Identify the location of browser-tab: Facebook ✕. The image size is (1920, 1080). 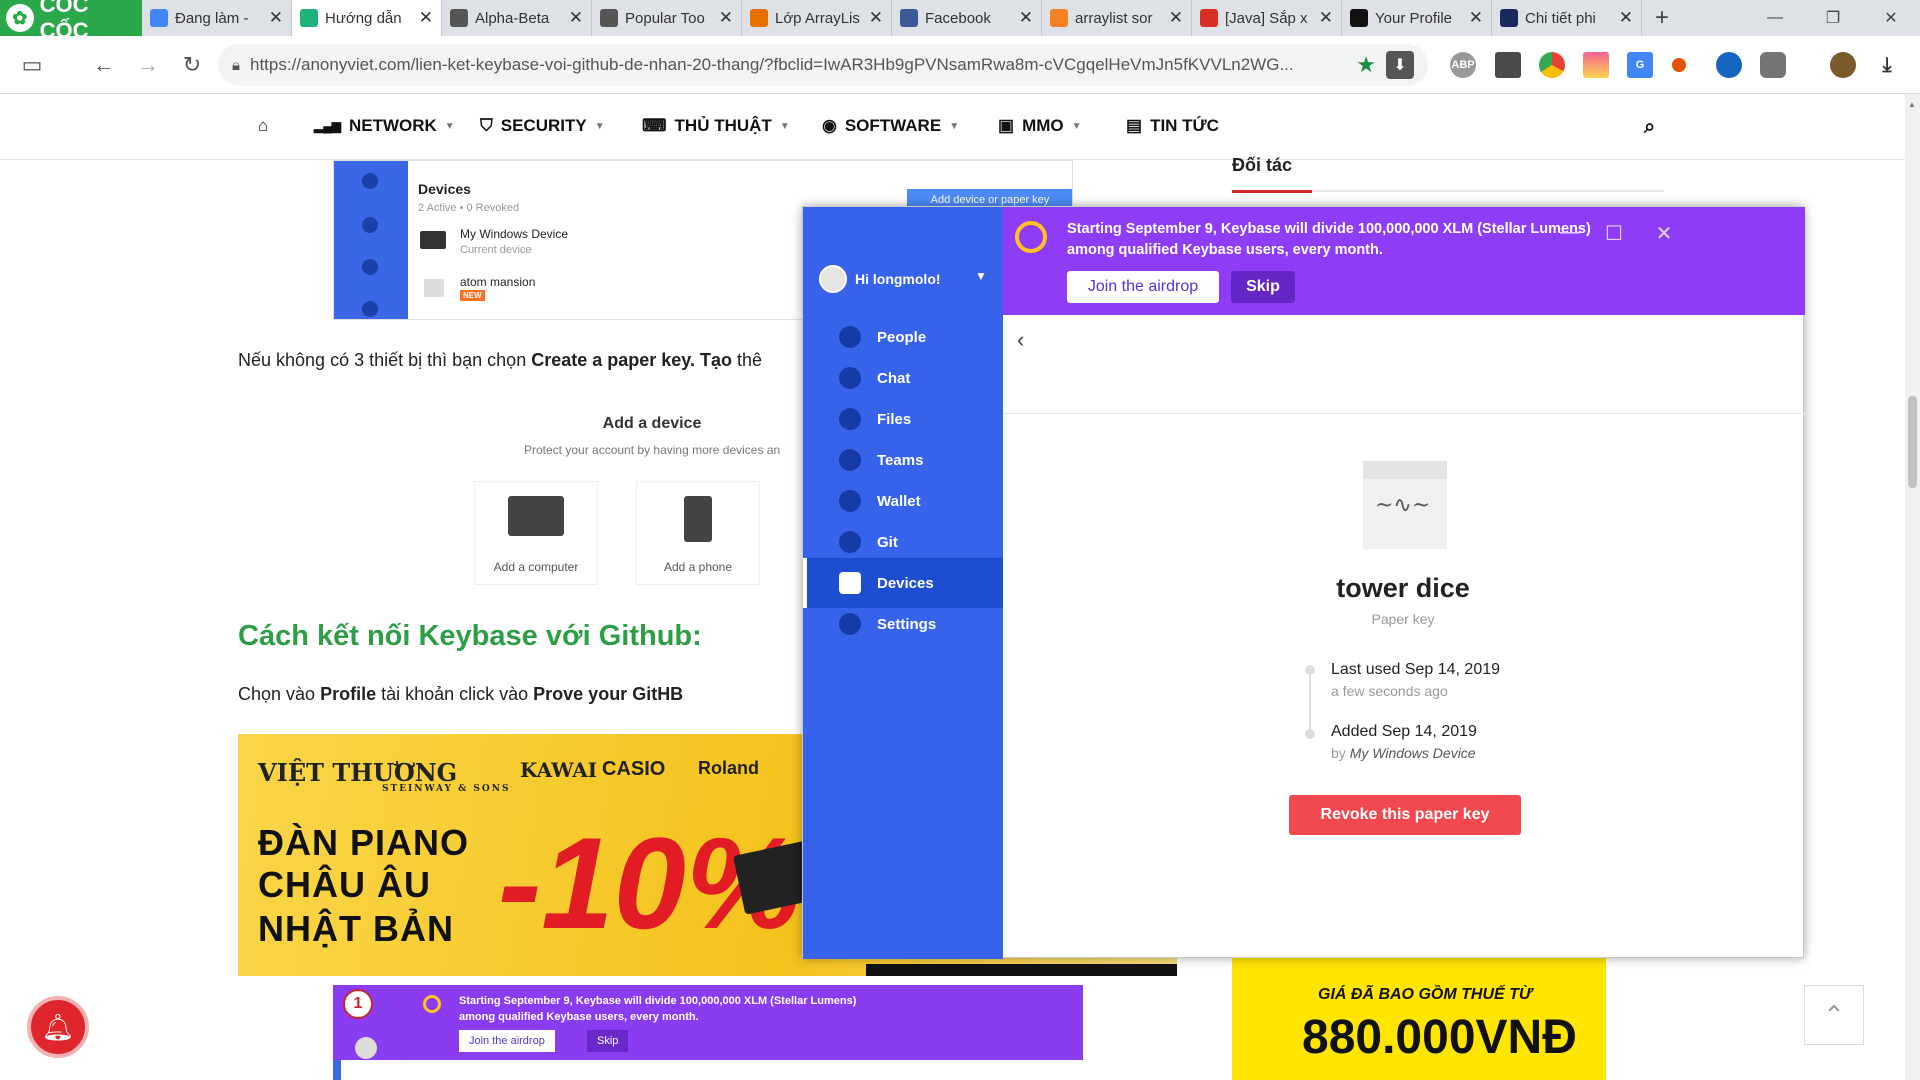
(967, 18).